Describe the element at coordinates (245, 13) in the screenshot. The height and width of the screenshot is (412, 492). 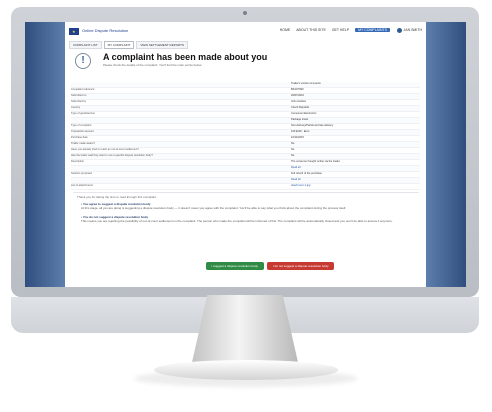
I see `camera-dot` at that location.